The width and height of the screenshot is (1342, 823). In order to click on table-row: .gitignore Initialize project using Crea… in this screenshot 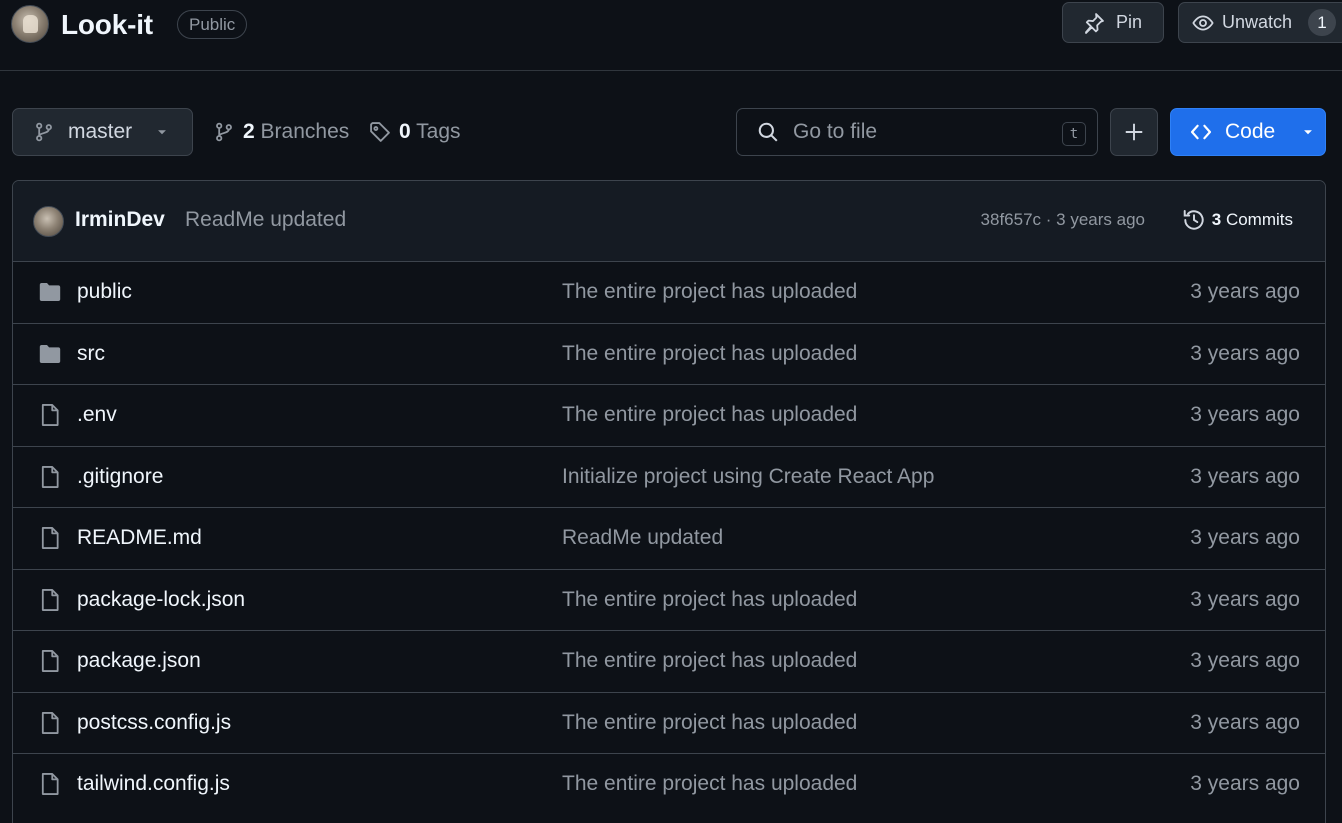, I will do `click(669, 477)`.